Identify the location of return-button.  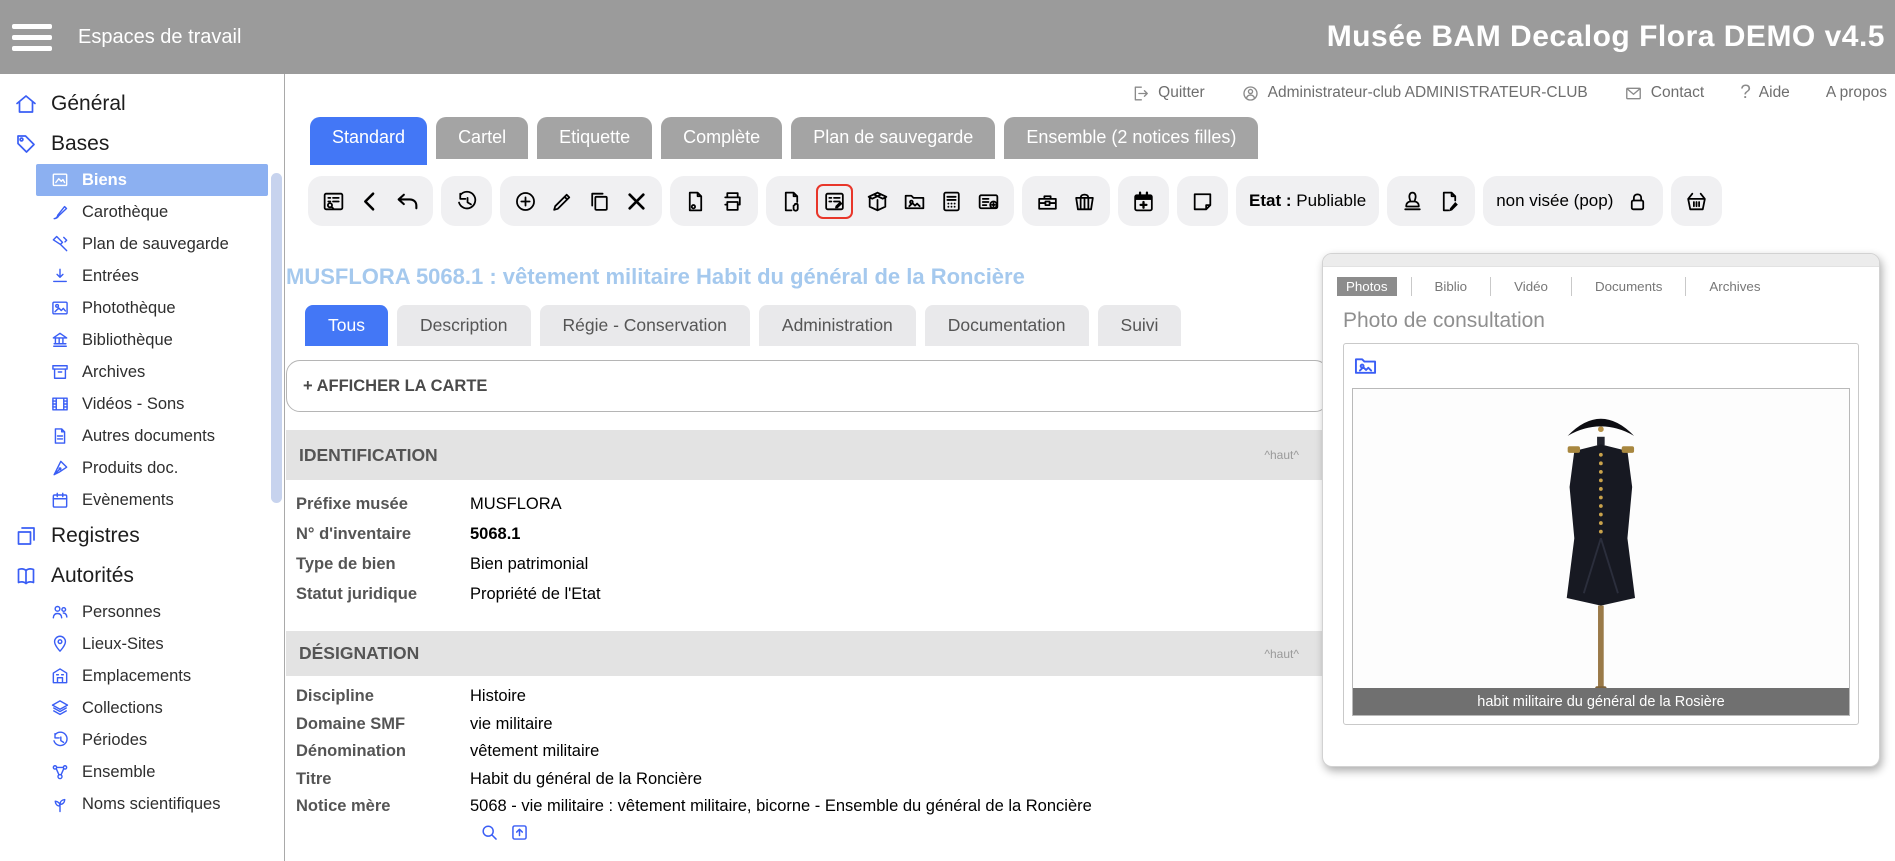
(407, 201).